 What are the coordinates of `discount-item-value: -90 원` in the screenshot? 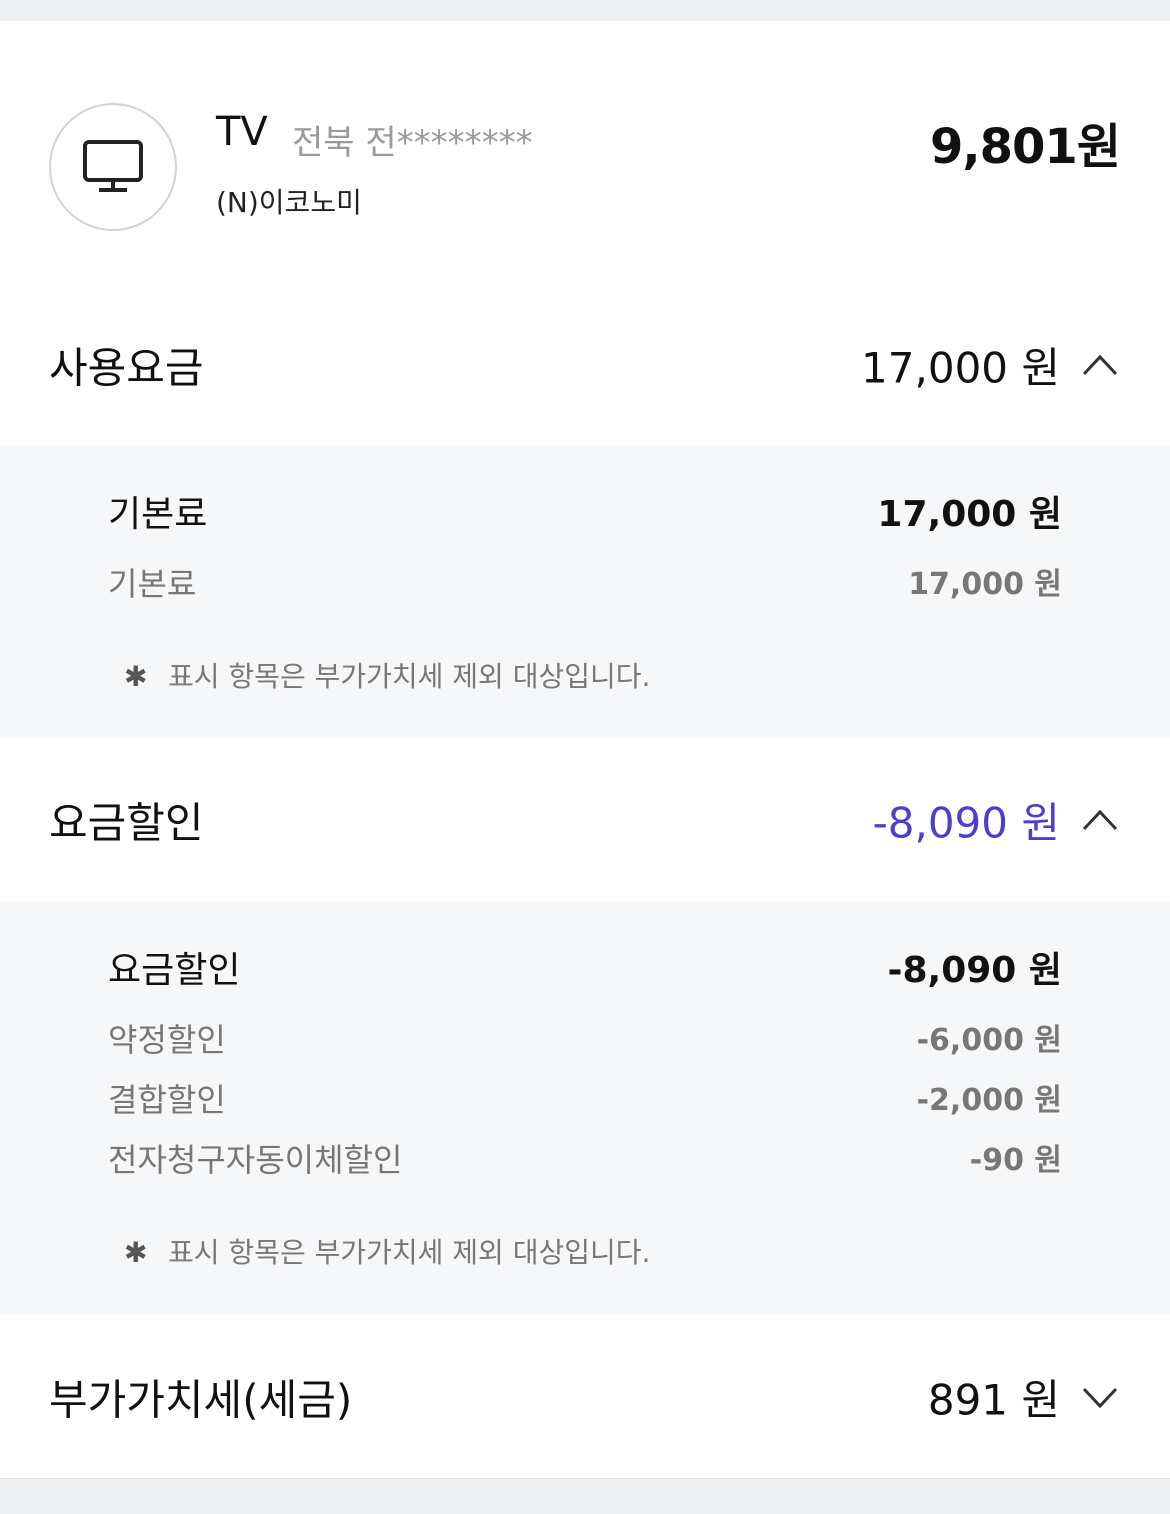 It's located at (1015, 1160).